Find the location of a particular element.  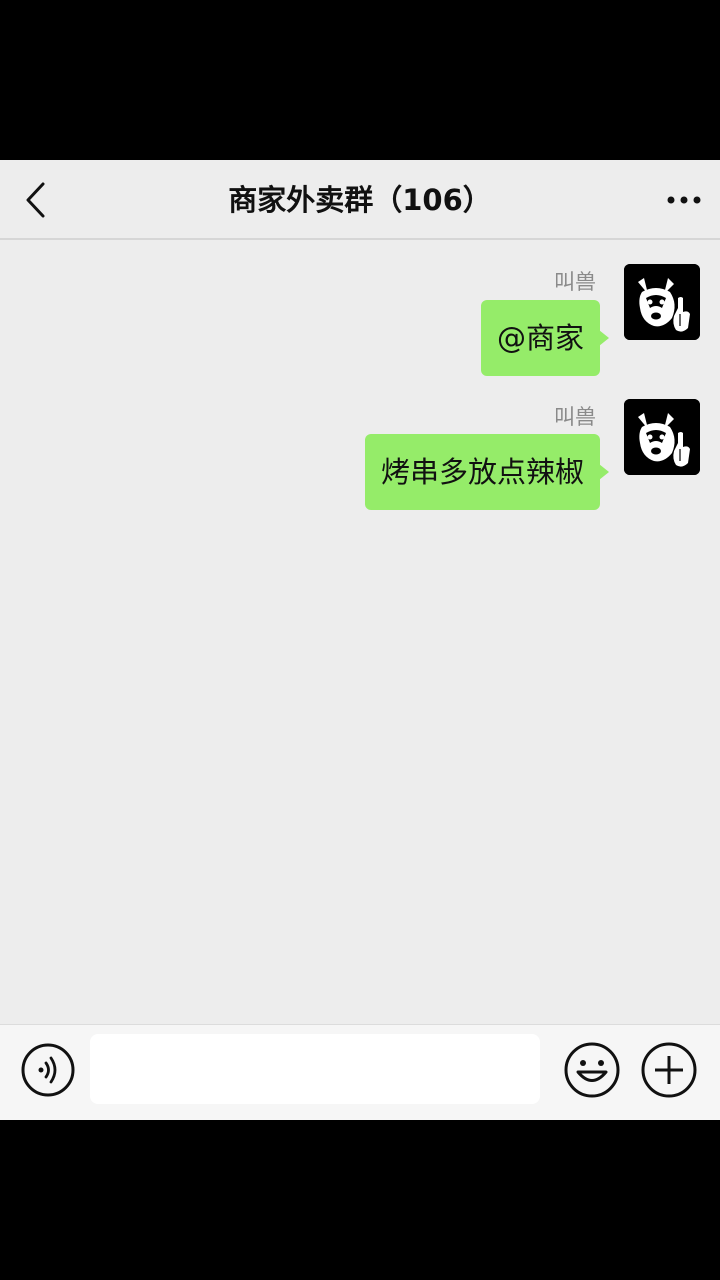

chevron-left-icon is located at coordinates (35, 200).